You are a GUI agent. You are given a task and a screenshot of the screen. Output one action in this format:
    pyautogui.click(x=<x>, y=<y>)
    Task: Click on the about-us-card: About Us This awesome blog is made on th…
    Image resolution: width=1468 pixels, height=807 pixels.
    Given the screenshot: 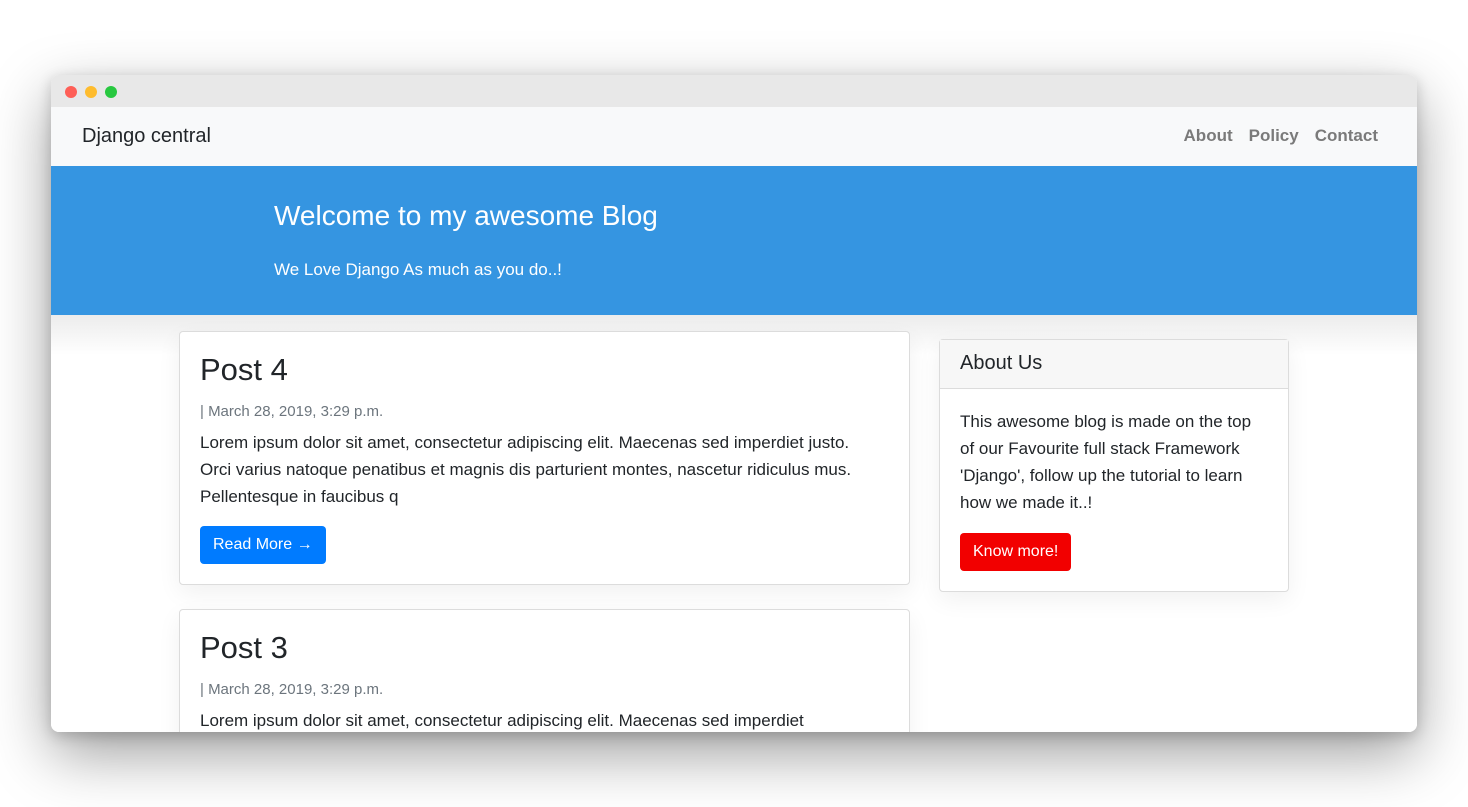 What is the action you would take?
    pyautogui.click(x=1114, y=465)
    